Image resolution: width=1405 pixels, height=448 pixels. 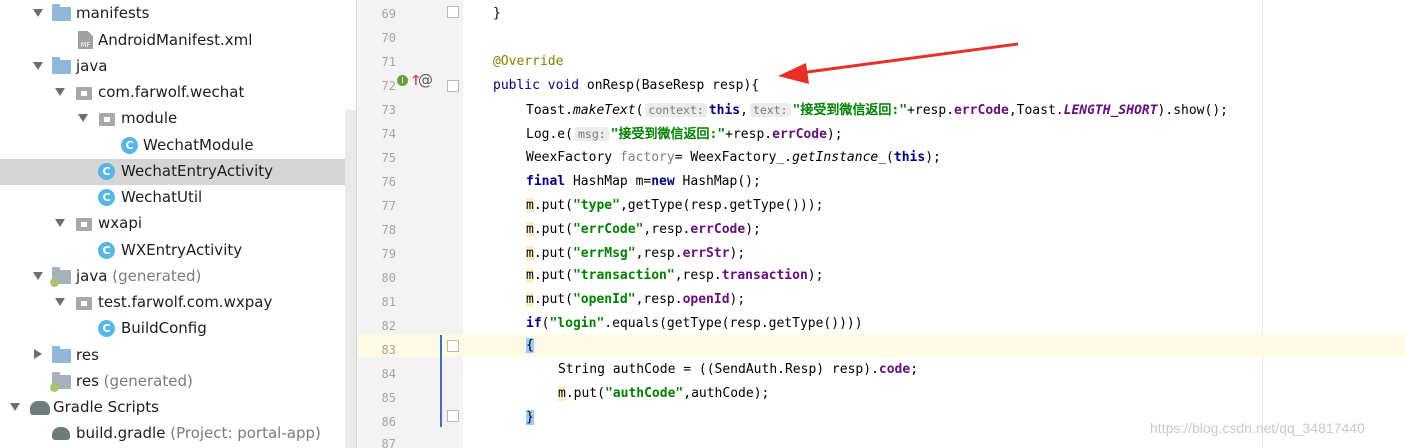 I want to click on watermark: https://blog.csdn.net/qq_34817440, so click(x=1257, y=428).